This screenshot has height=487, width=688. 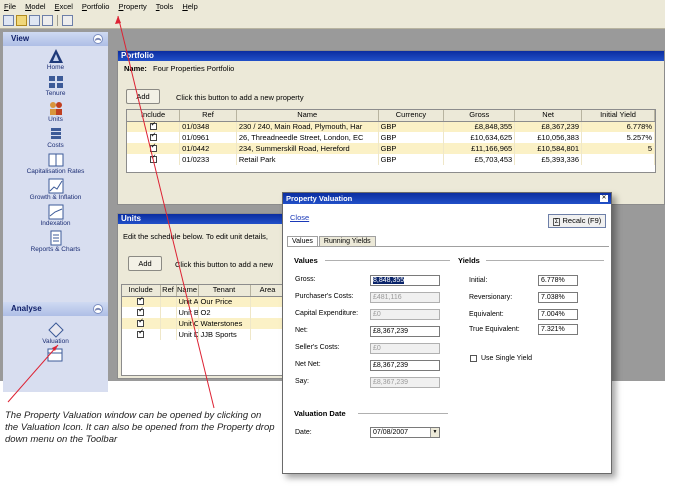 I want to click on home-icon, so click(x=55, y=56).